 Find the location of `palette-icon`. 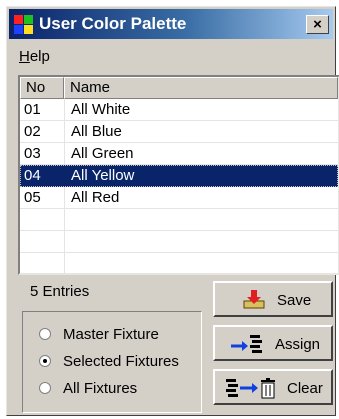

palette-icon is located at coordinates (23, 24).